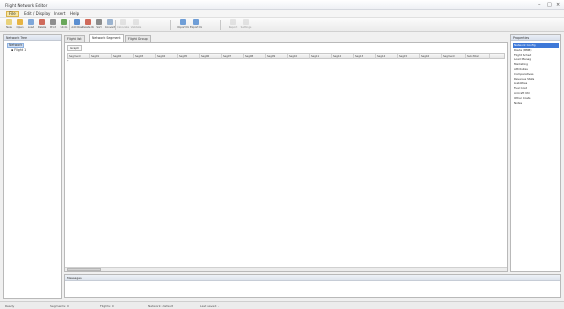 The width and height of the screenshot is (564, 309). What do you see at coordinates (409, 56) in the screenshot?
I see `grid-column-header: Seg15` at bounding box center [409, 56].